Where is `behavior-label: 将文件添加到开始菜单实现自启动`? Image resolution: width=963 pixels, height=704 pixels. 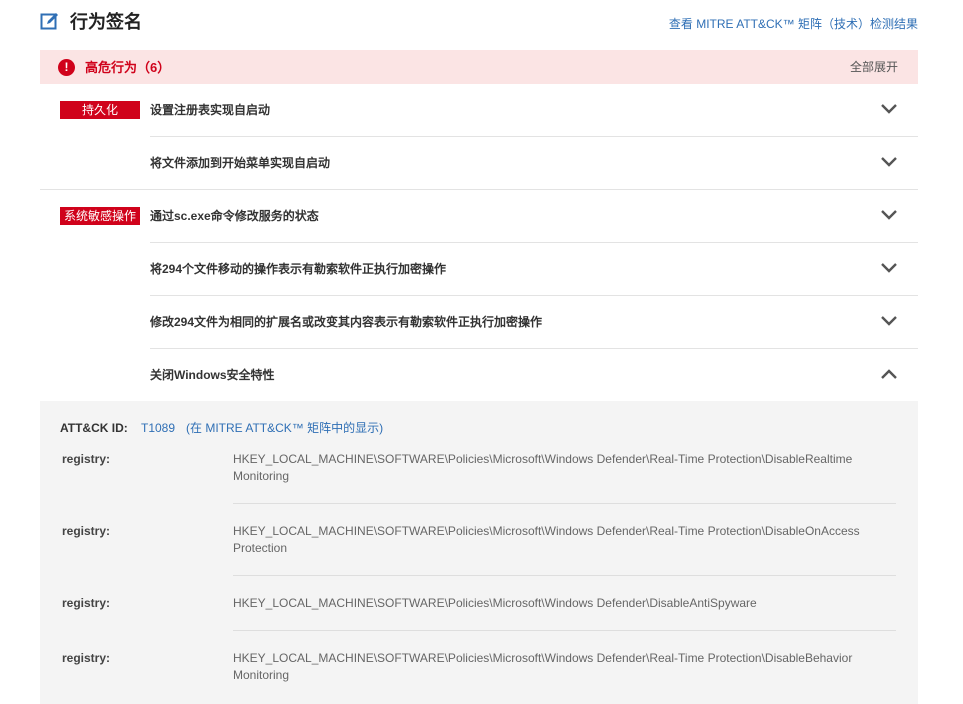
behavior-label: 将文件添加到开始菜单实现自启动 is located at coordinates (240, 163).